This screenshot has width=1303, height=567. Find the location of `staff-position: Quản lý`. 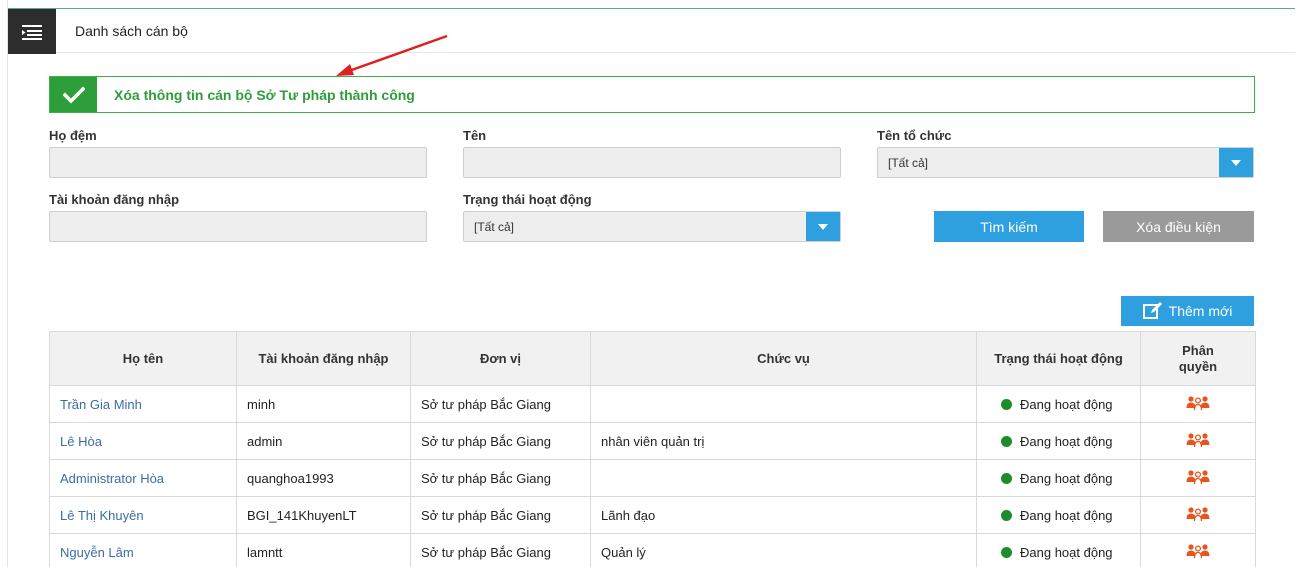

staff-position: Quản lý is located at coordinates (783, 550).